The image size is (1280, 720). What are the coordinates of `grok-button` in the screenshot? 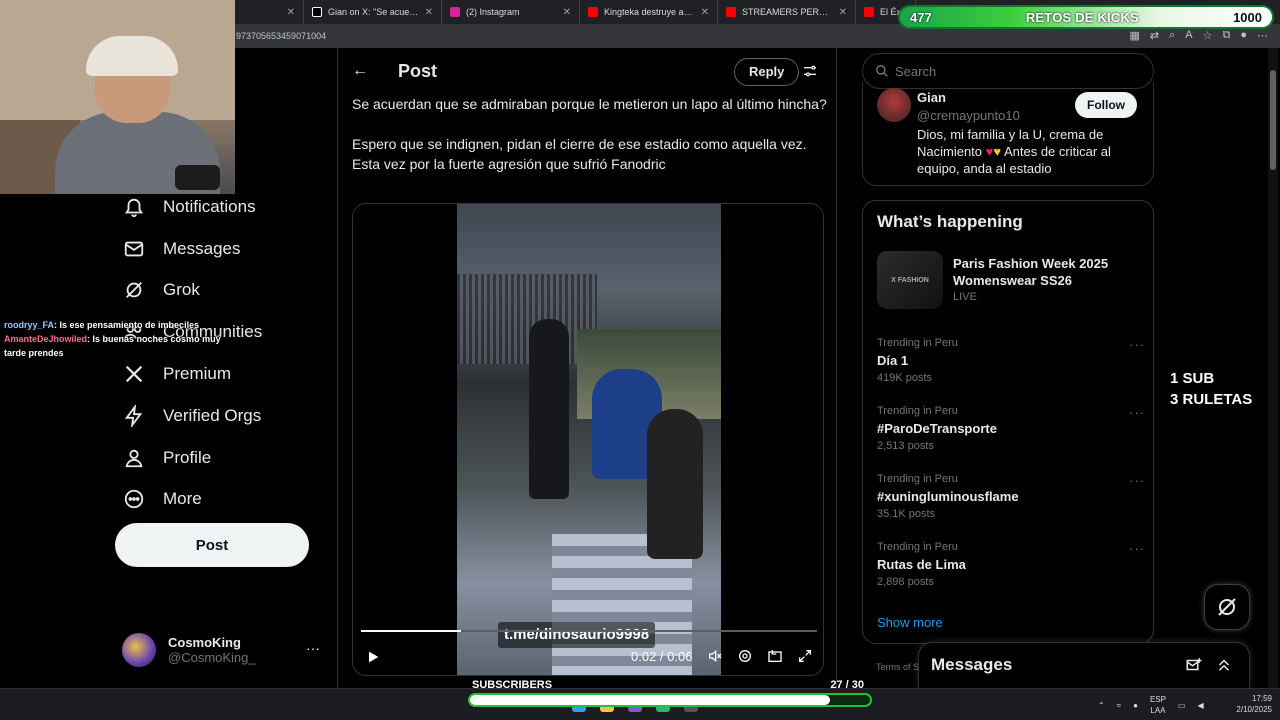 It's located at (1227, 607).